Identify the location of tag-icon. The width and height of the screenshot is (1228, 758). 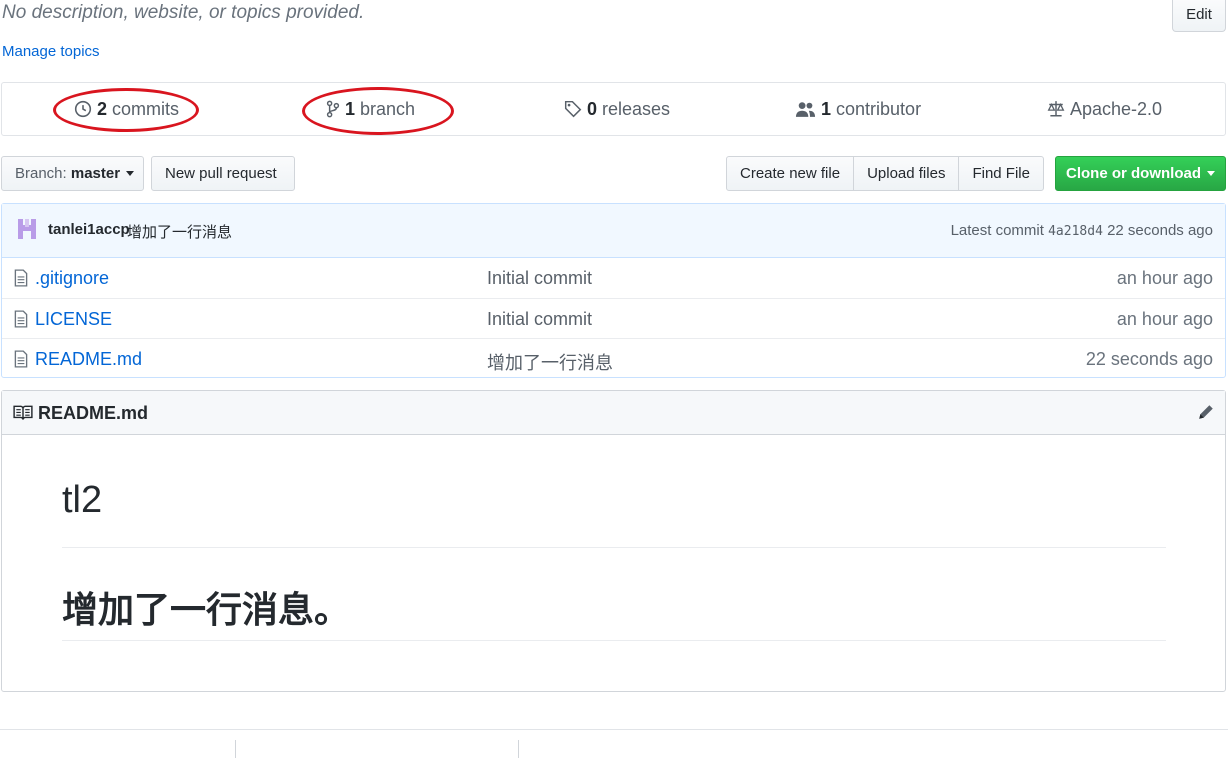
(573, 109).